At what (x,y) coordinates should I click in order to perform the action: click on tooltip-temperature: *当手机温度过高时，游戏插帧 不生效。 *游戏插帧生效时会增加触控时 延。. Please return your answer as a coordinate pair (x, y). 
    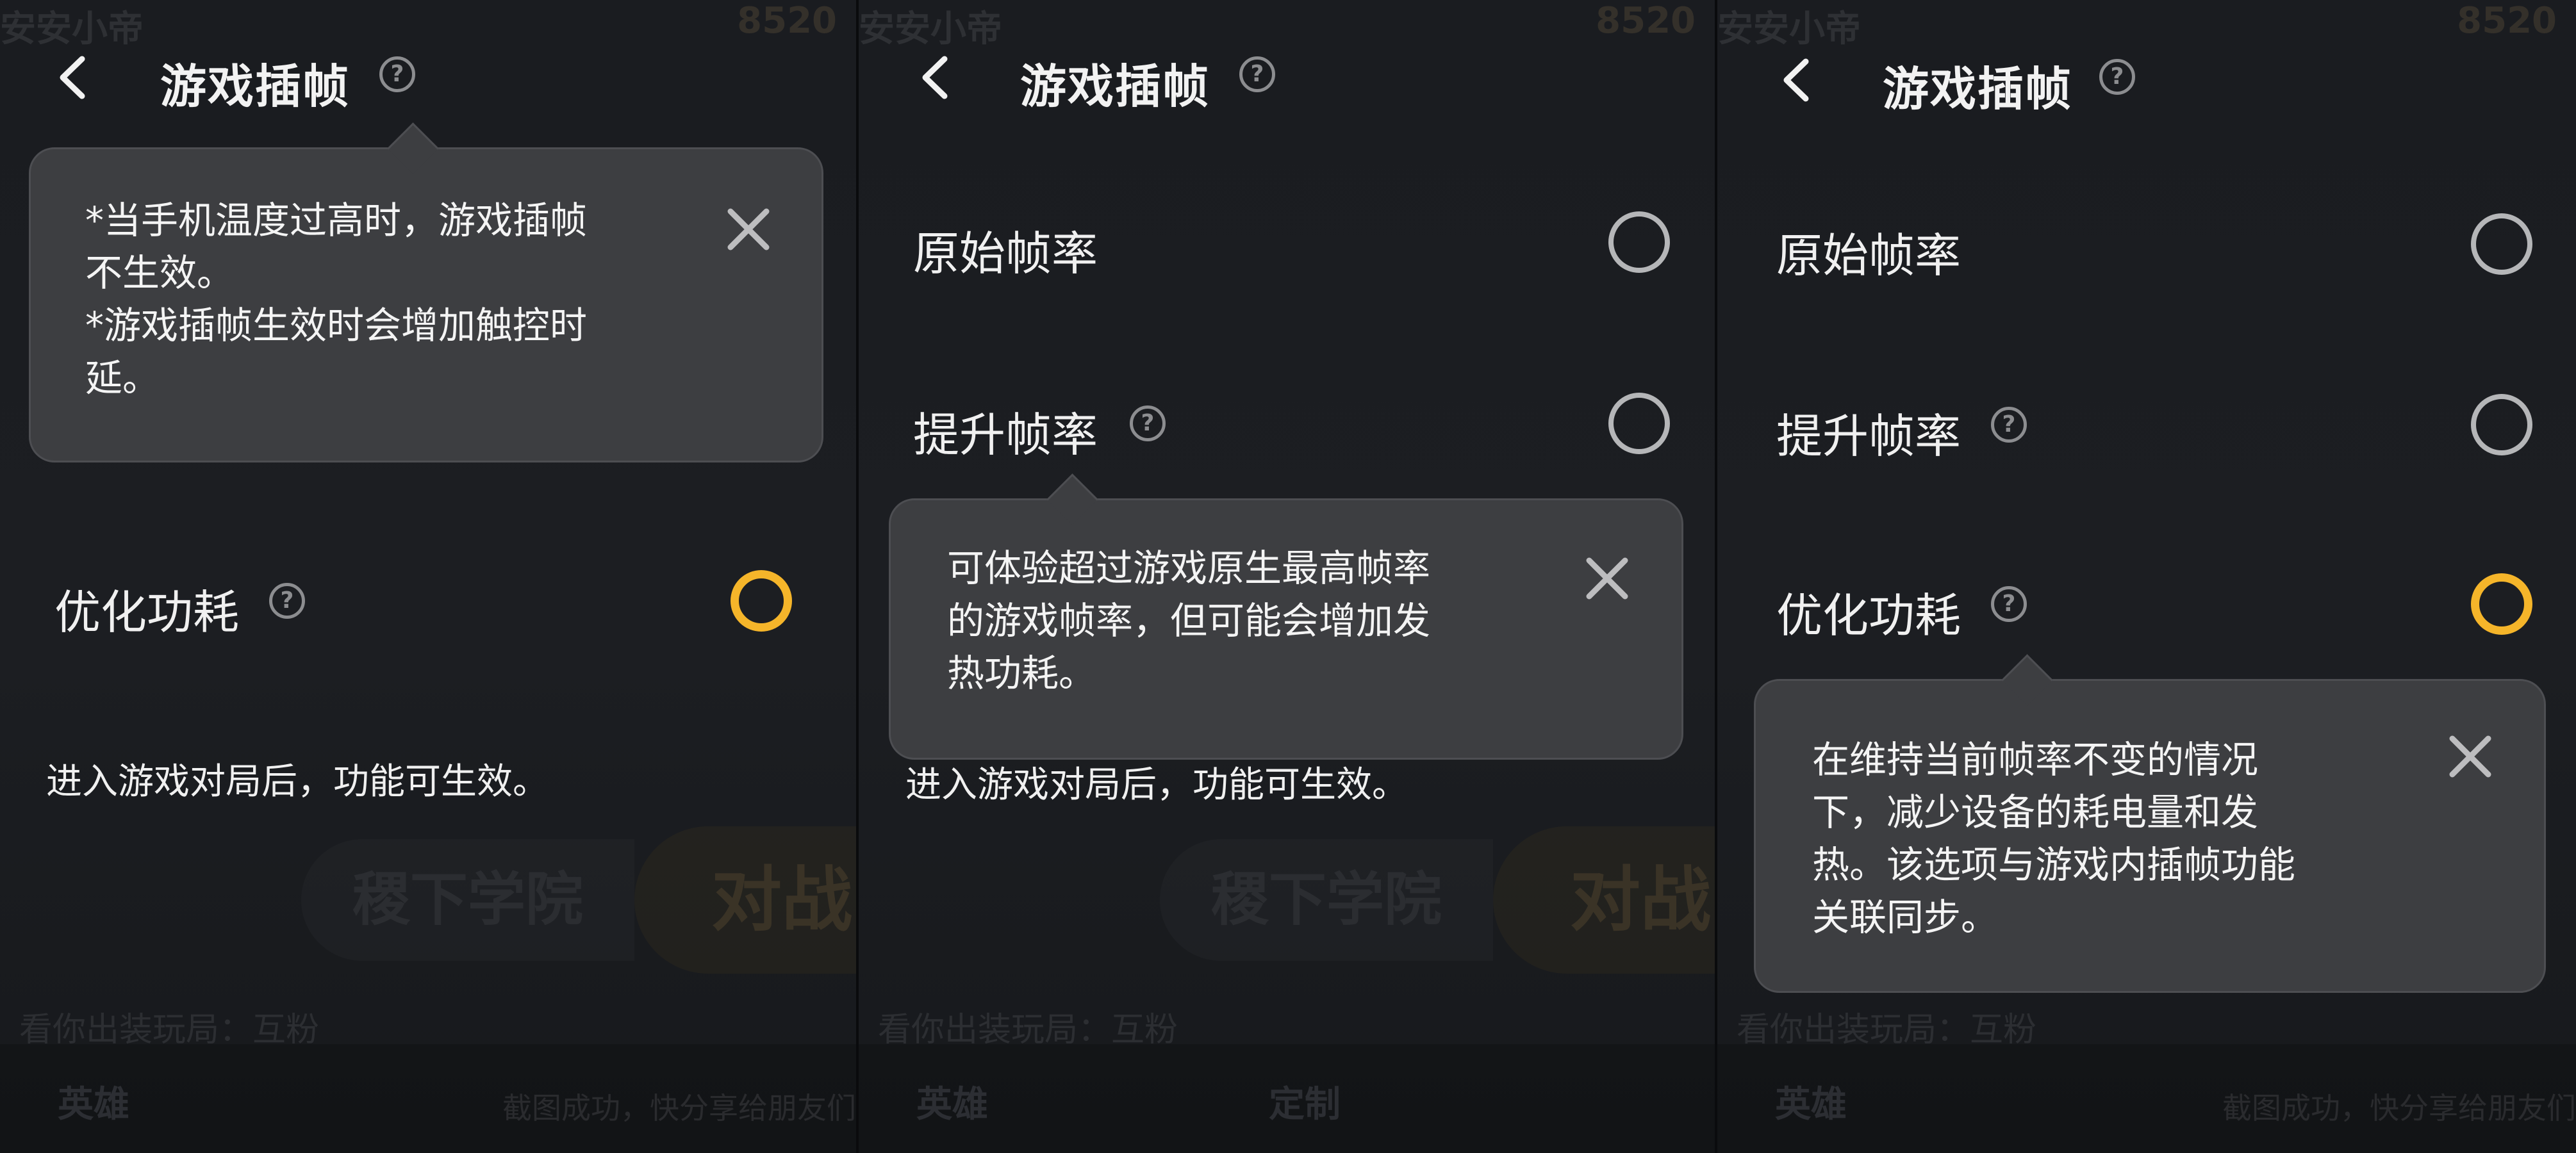
    Looking at the image, I should click on (426, 292).